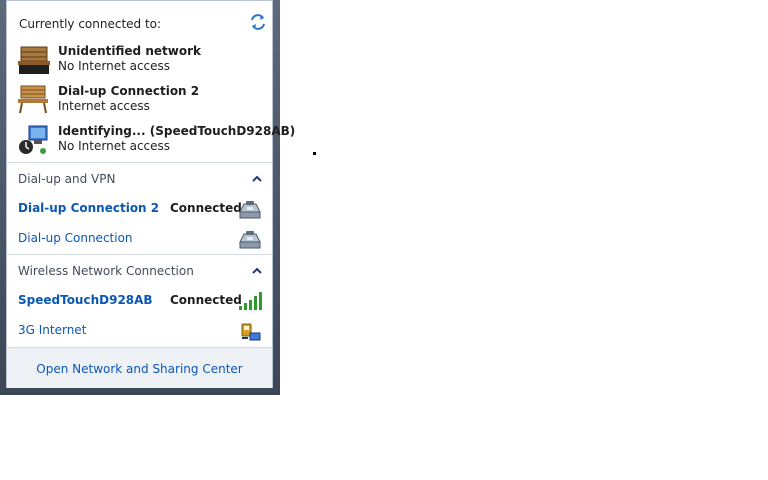 This screenshot has width=768, height=480. I want to click on network-item-dialup: Dial-up Connection, so click(140, 240).